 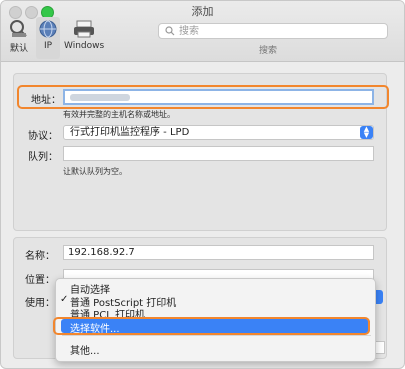 What do you see at coordinates (218, 252) in the screenshot?
I see `name-field: 192.168.92.7` at bounding box center [218, 252].